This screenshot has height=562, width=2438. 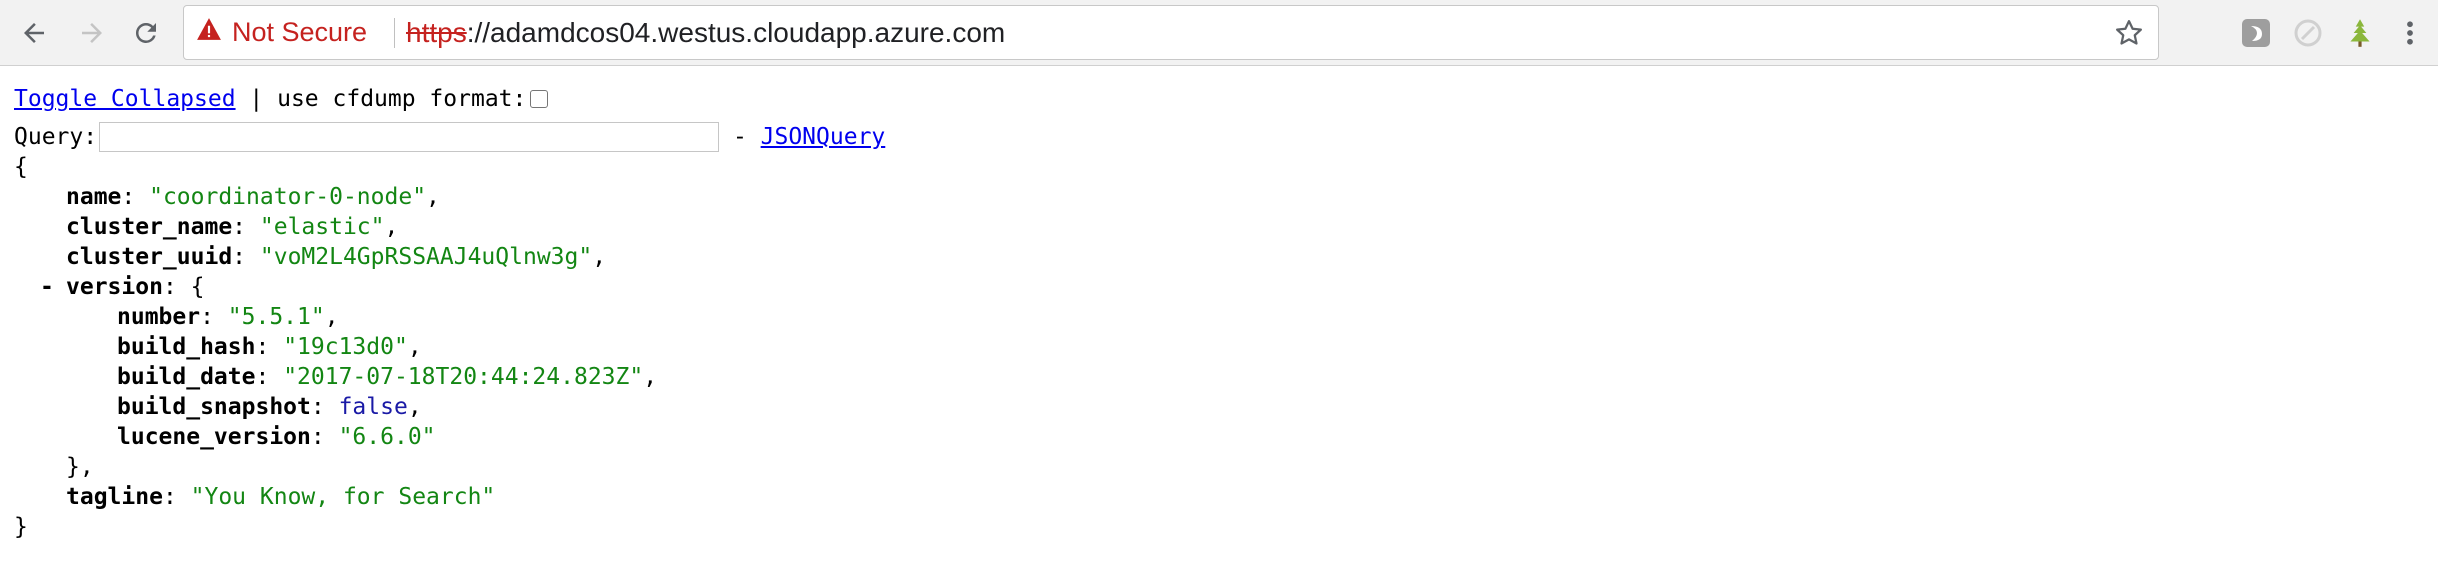 What do you see at coordinates (436, 32) in the screenshot?
I see `url-scheme: https` at bounding box center [436, 32].